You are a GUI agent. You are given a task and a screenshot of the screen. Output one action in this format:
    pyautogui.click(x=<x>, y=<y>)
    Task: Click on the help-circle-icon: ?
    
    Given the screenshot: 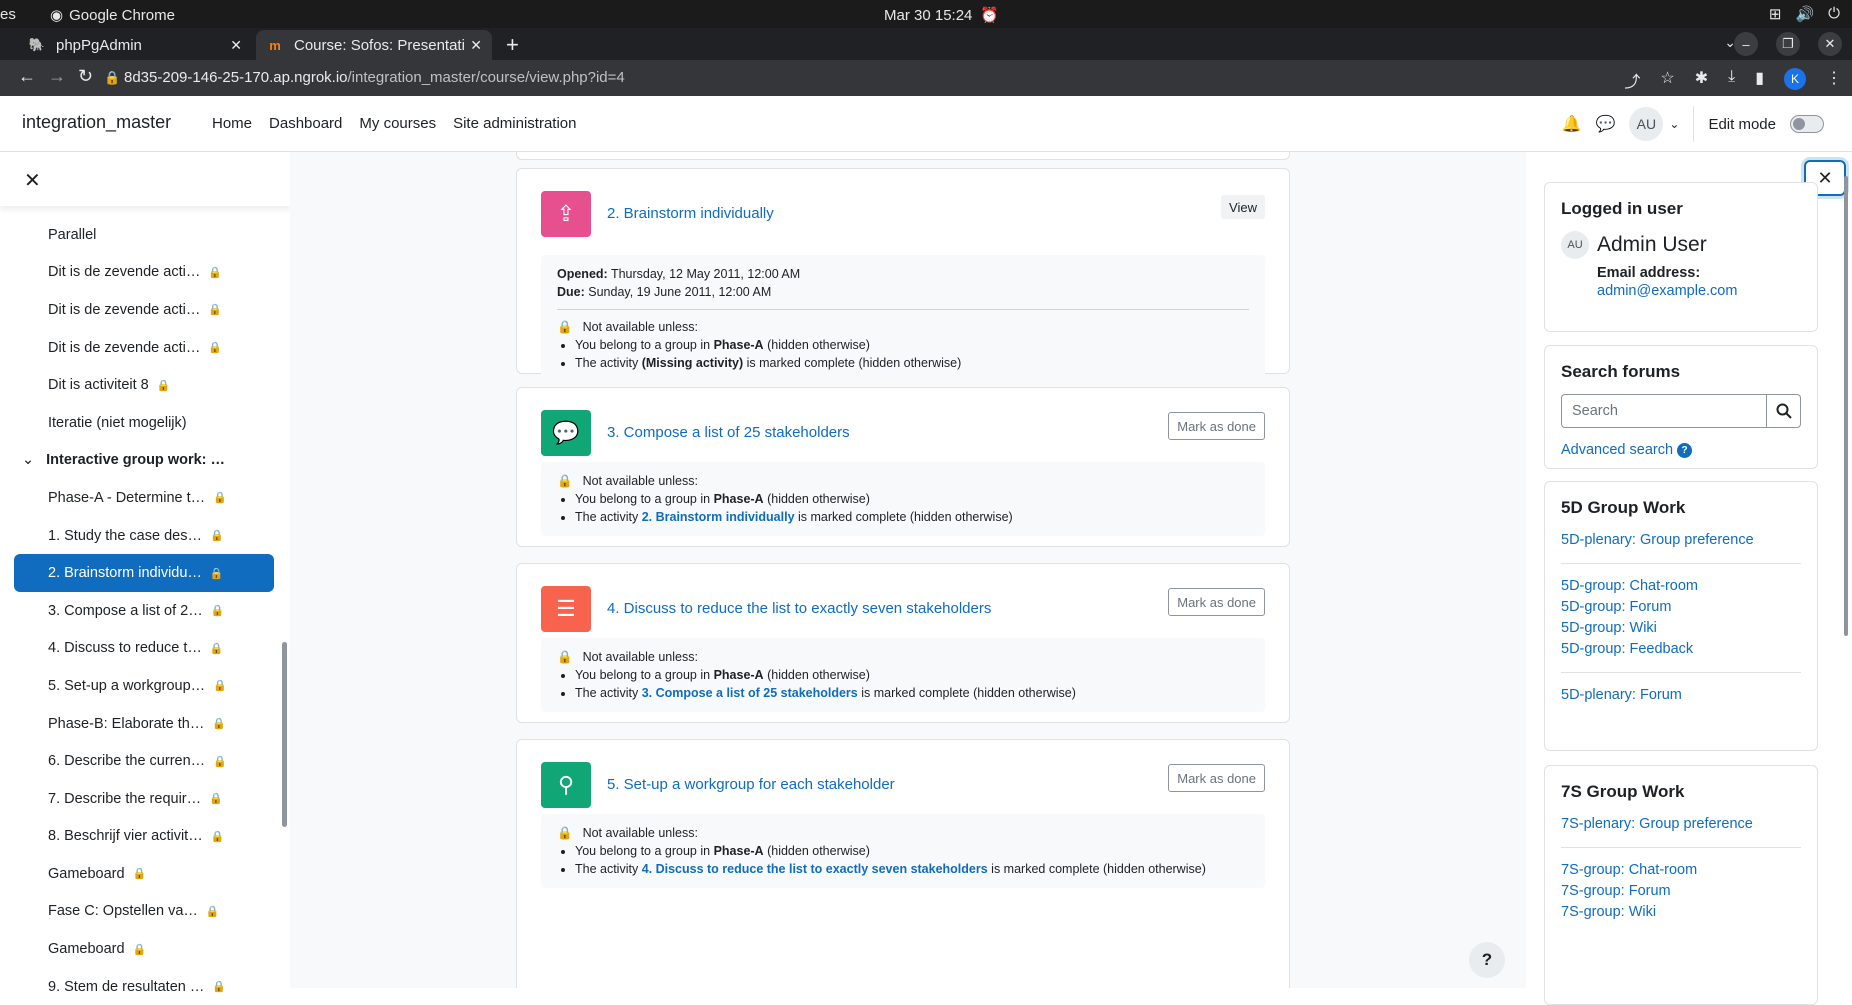 What is the action you would take?
    pyautogui.click(x=1685, y=450)
    